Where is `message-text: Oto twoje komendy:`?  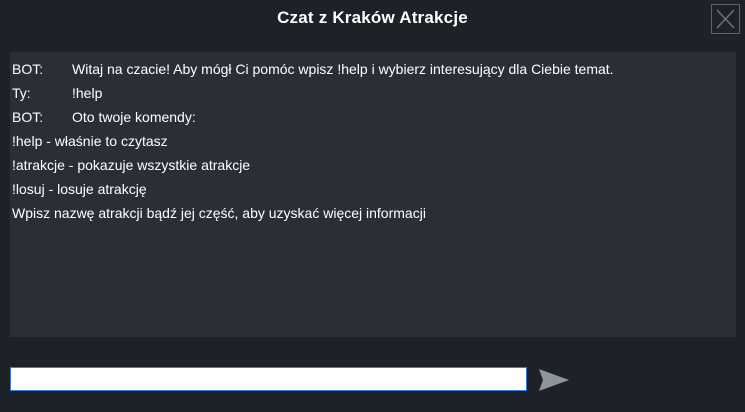
message-text: Oto twoje komendy: is located at coordinates (134, 117).